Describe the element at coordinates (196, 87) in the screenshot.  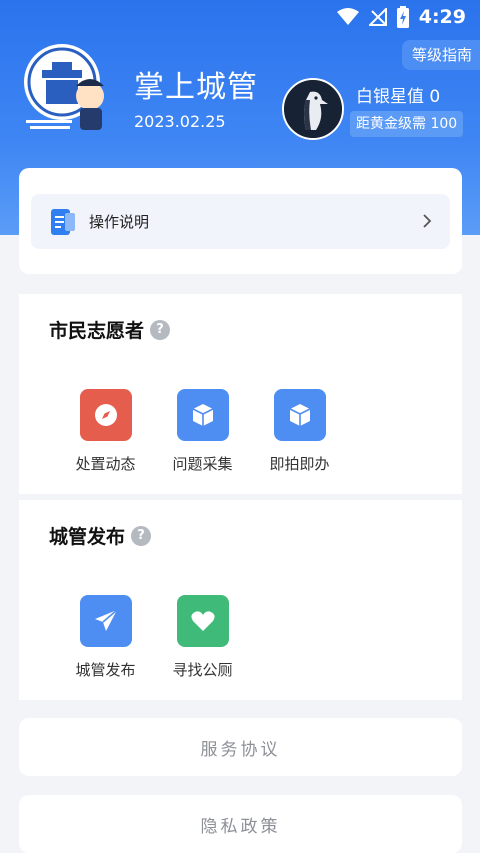
I see `app-title: 掌上城管` at that location.